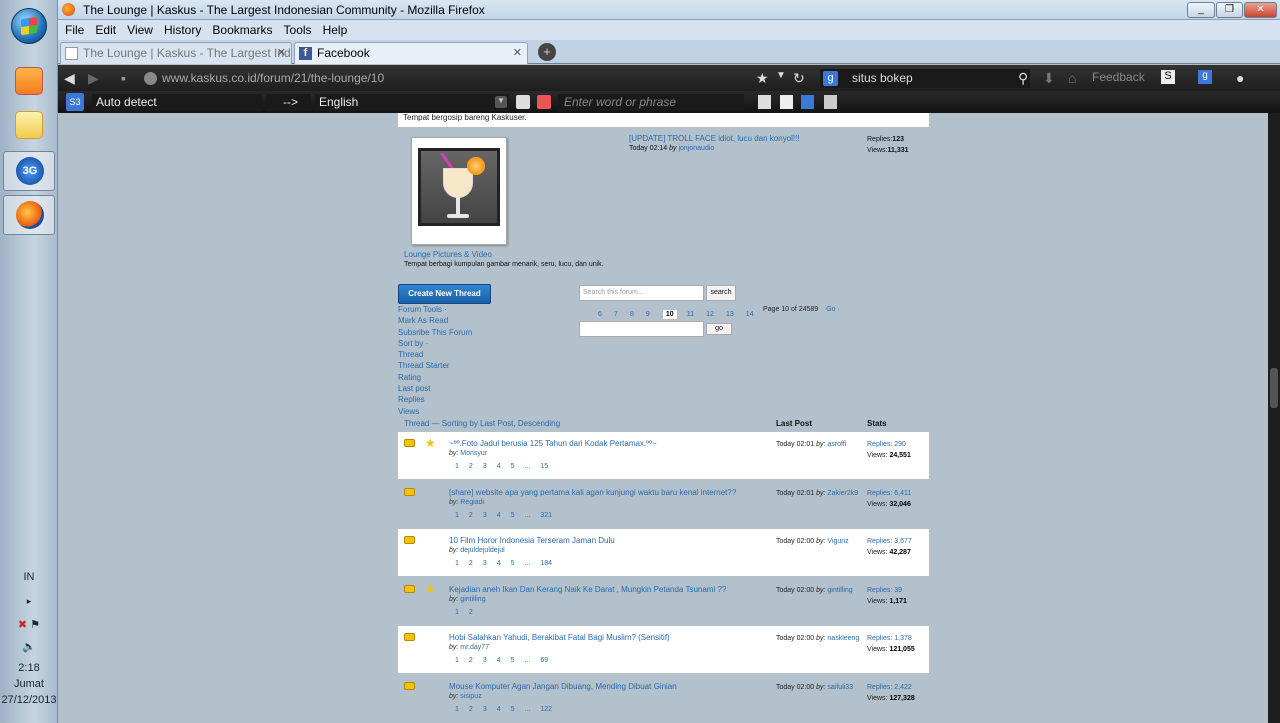  What do you see at coordinates (764, 102) in the screenshot?
I see `translate-tool-icon` at bounding box center [764, 102].